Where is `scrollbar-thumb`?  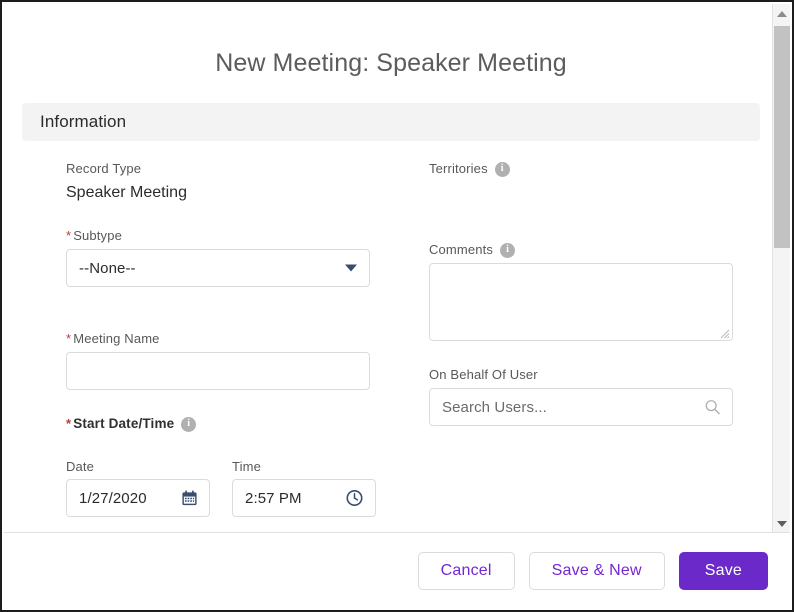
scrollbar-thumb is located at coordinates (782, 137).